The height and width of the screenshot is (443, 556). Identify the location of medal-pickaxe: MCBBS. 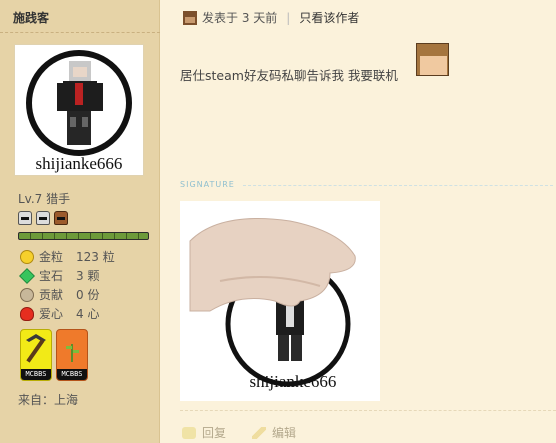
(36, 355).